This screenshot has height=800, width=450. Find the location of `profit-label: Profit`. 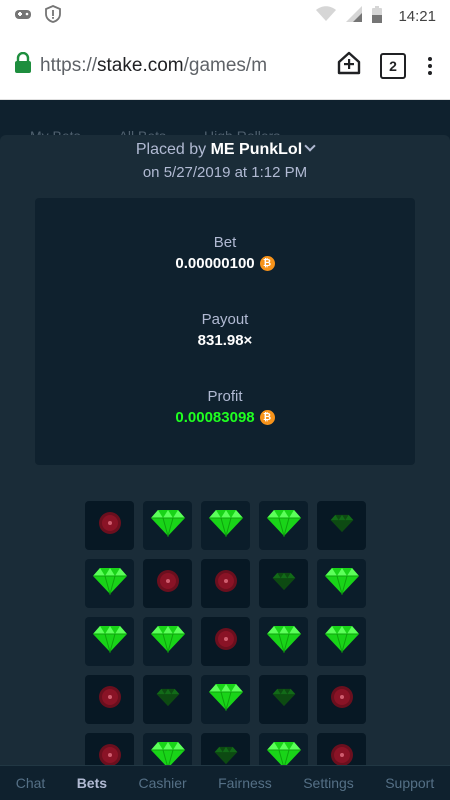

profit-label: Profit is located at coordinates (225, 396).